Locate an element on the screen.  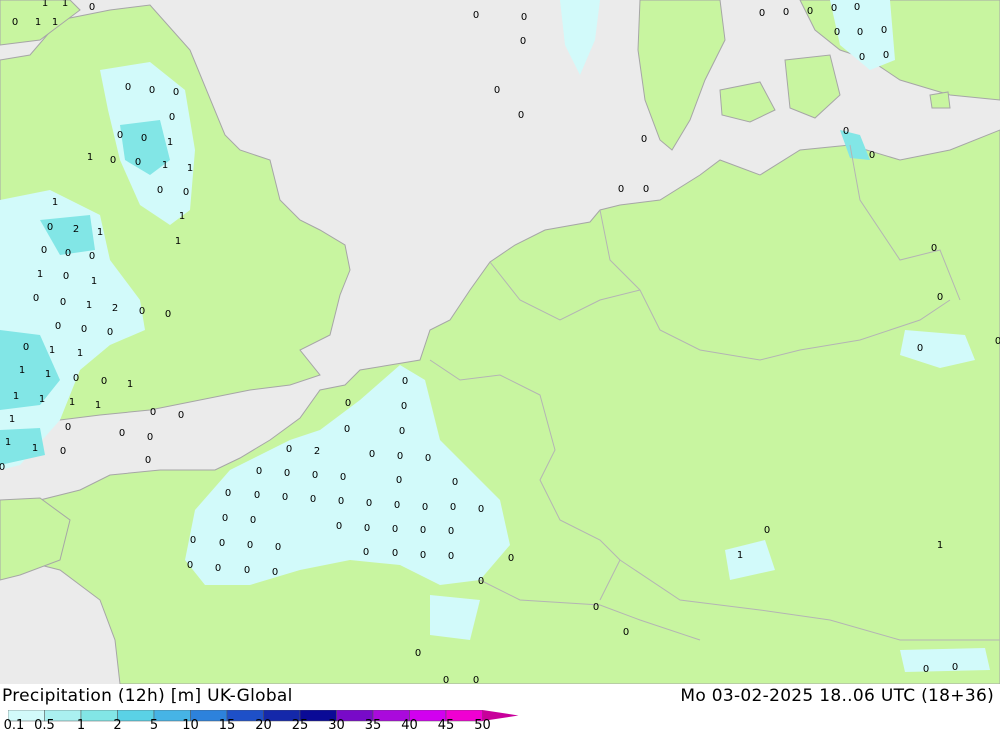
legend-tick-label: 0.1 is located at coordinates (14, 725).